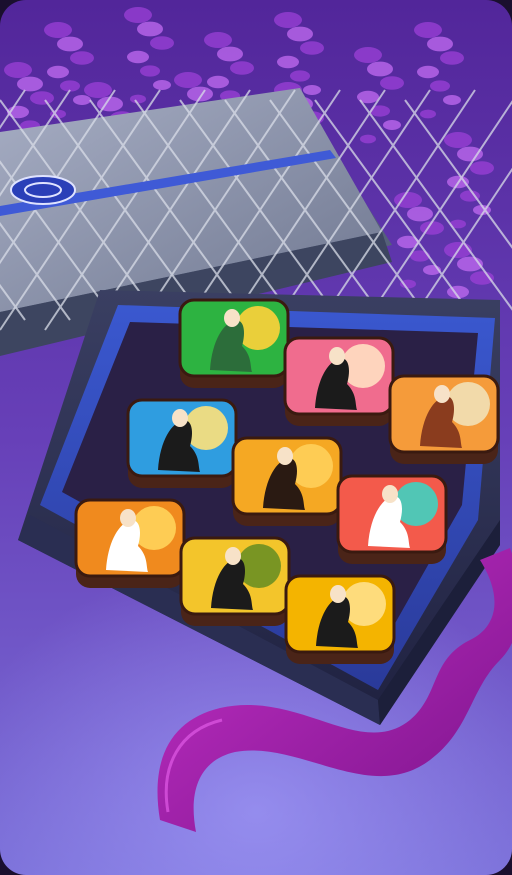  Describe the element at coordinates (182, 443) in the screenshot. I see `chocolate-blue-lady-back` at that location.